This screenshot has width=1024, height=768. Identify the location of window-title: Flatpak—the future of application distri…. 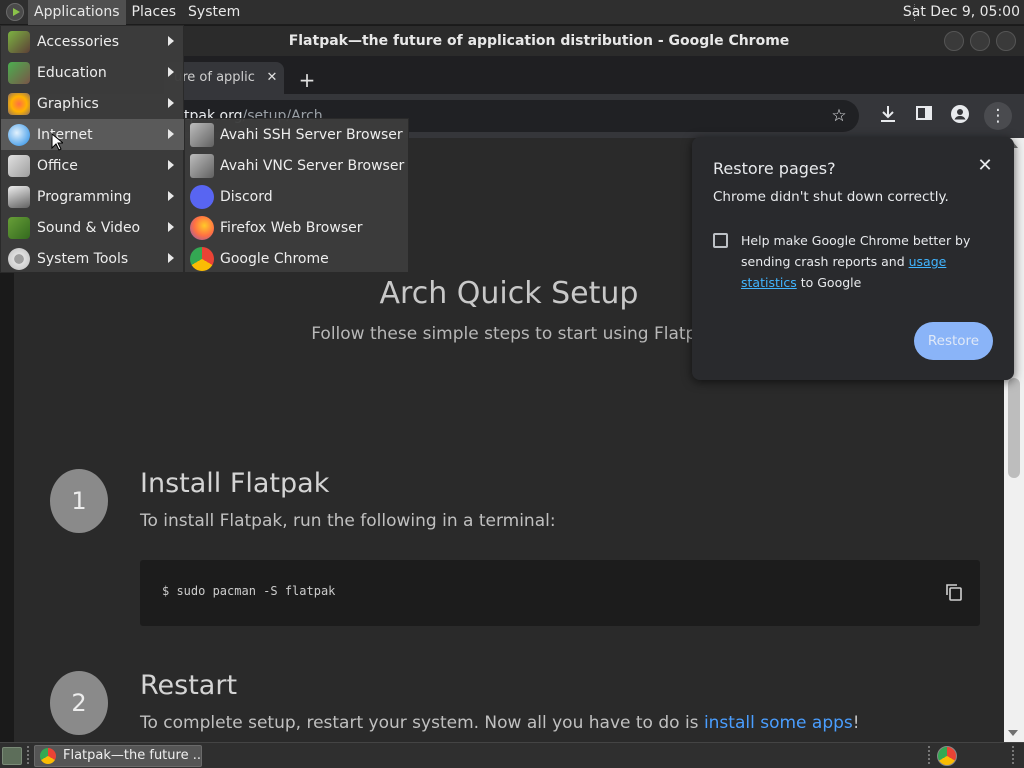
(539, 41).